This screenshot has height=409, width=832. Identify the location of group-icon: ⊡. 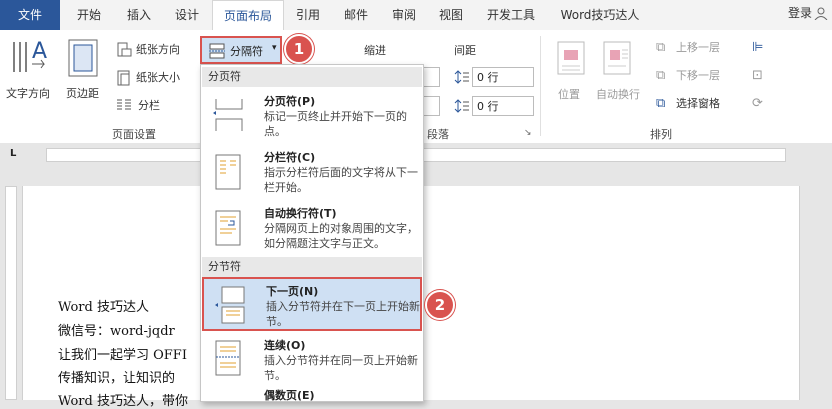
(757, 75).